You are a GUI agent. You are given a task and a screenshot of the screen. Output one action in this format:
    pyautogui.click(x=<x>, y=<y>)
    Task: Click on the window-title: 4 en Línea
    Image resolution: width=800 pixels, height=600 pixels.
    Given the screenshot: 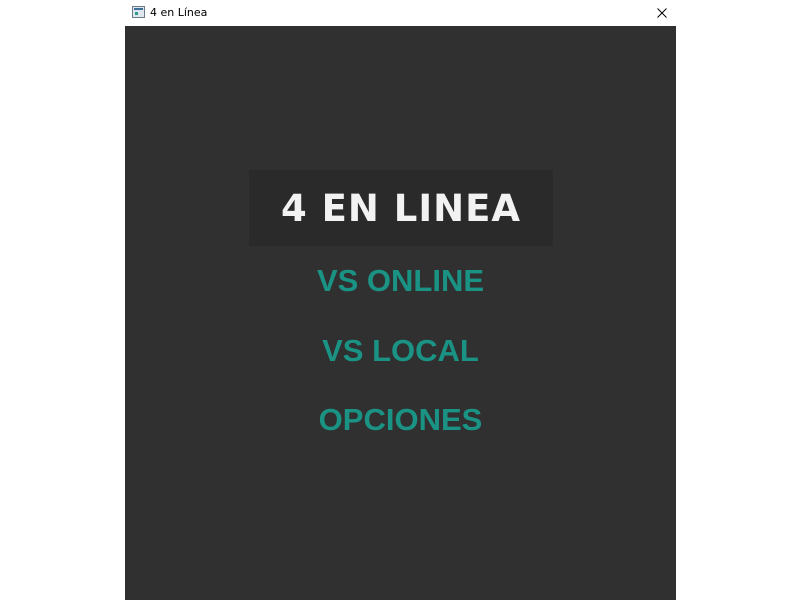 What is the action you would take?
    pyautogui.click(x=179, y=12)
    